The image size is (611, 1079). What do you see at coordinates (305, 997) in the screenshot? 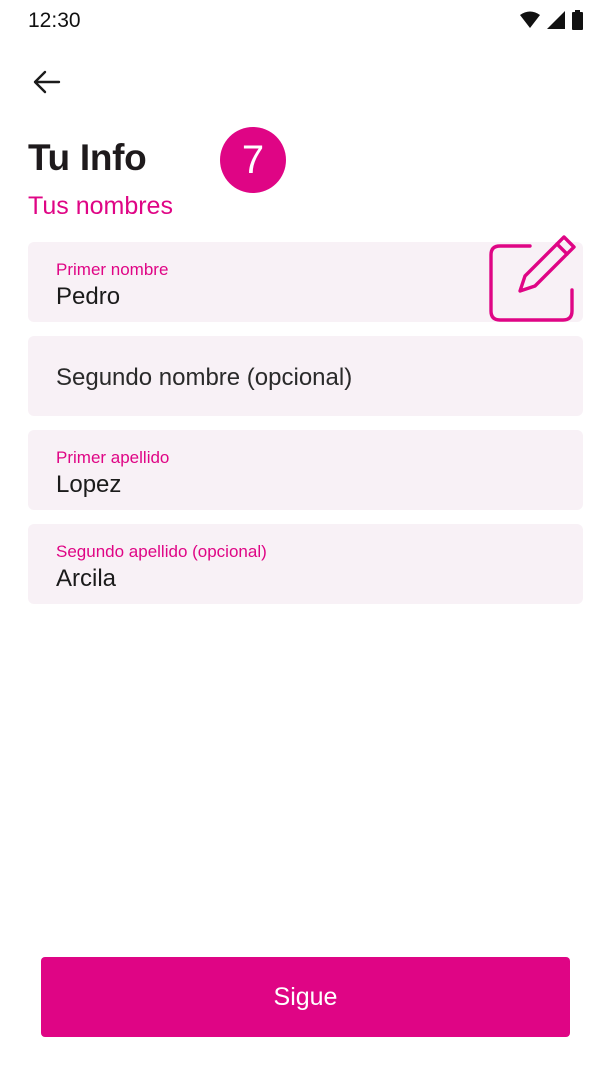
I see `continue-button: Sigue` at bounding box center [305, 997].